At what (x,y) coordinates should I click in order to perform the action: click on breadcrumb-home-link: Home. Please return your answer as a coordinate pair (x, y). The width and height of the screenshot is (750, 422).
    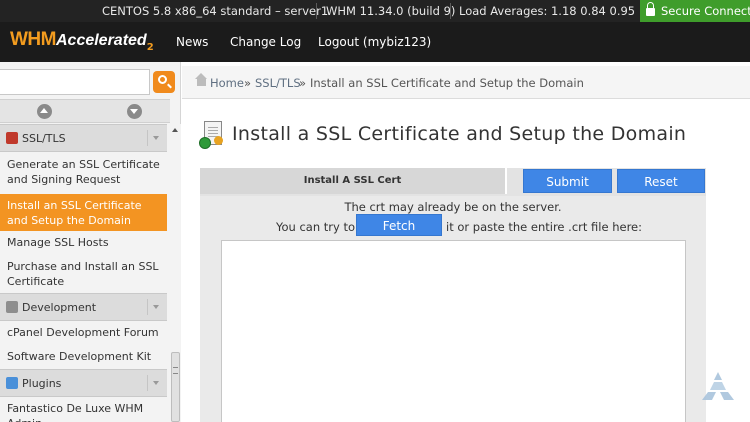
    Looking at the image, I should click on (227, 83).